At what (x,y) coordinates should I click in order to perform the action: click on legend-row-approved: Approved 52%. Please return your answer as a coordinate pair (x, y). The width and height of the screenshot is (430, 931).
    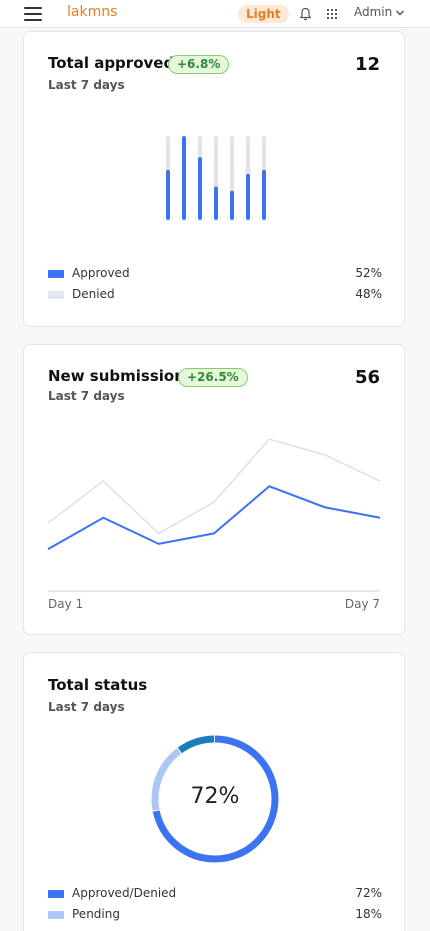
    Looking at the image, I should click on (215, 274).